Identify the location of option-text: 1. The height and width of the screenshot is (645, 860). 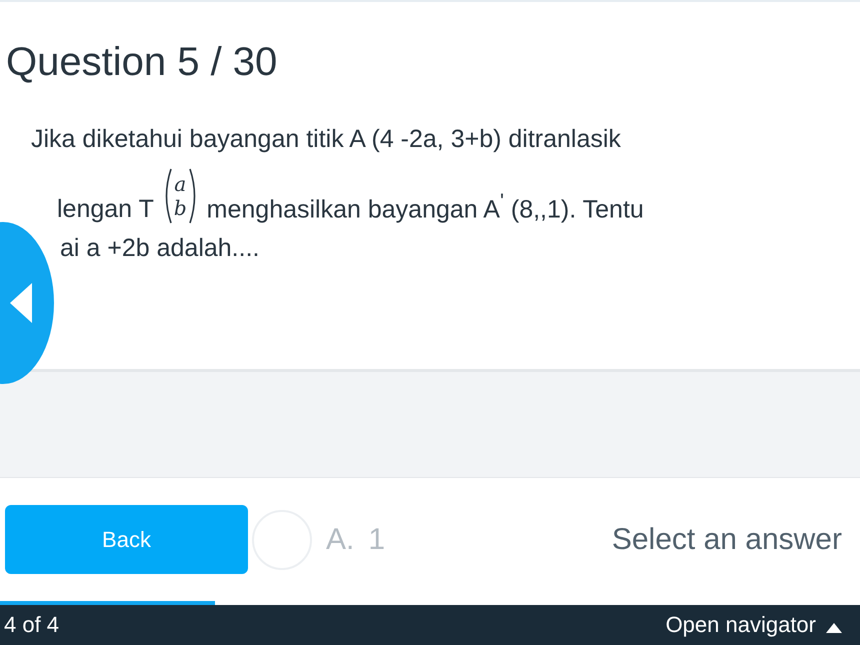
(377, 539).